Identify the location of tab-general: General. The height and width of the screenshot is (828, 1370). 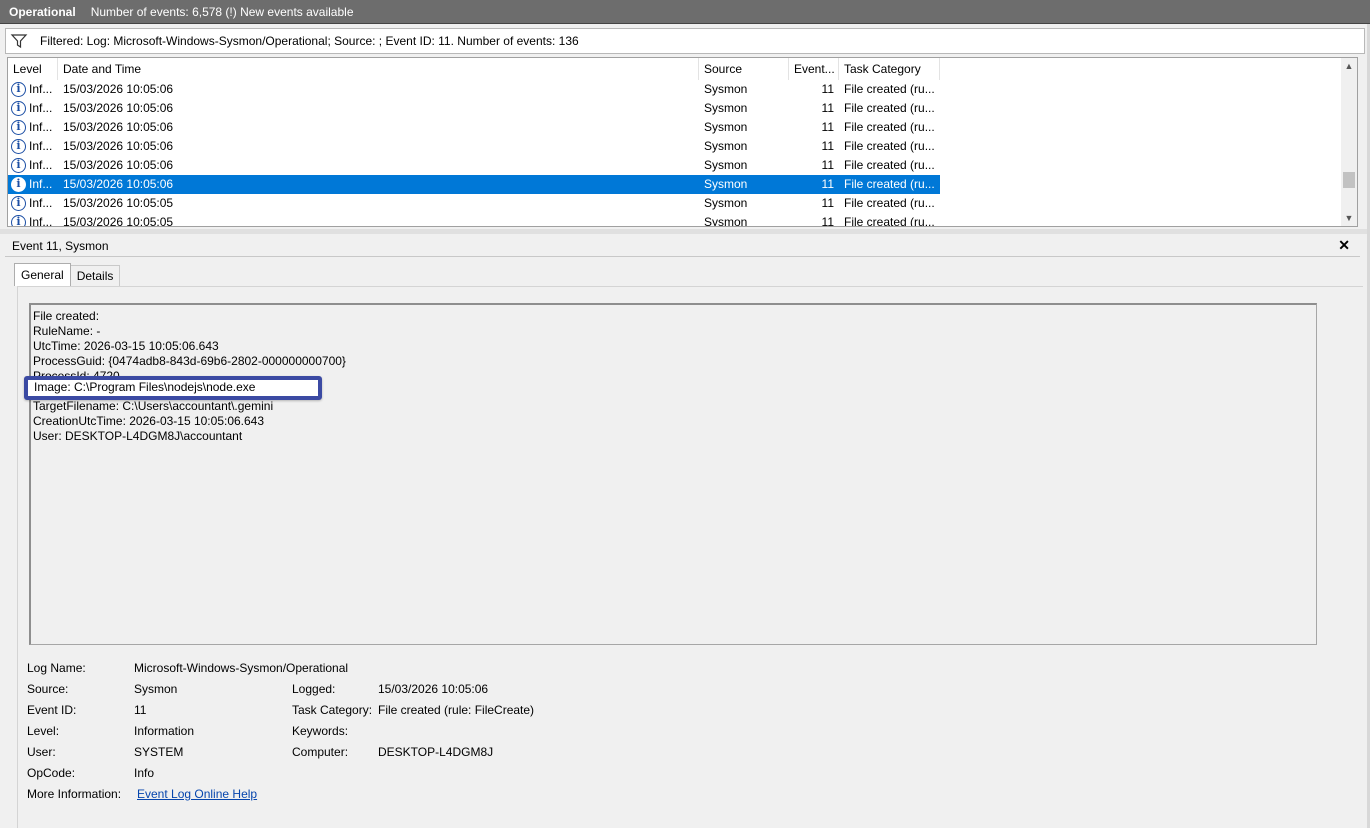
(42, 274).